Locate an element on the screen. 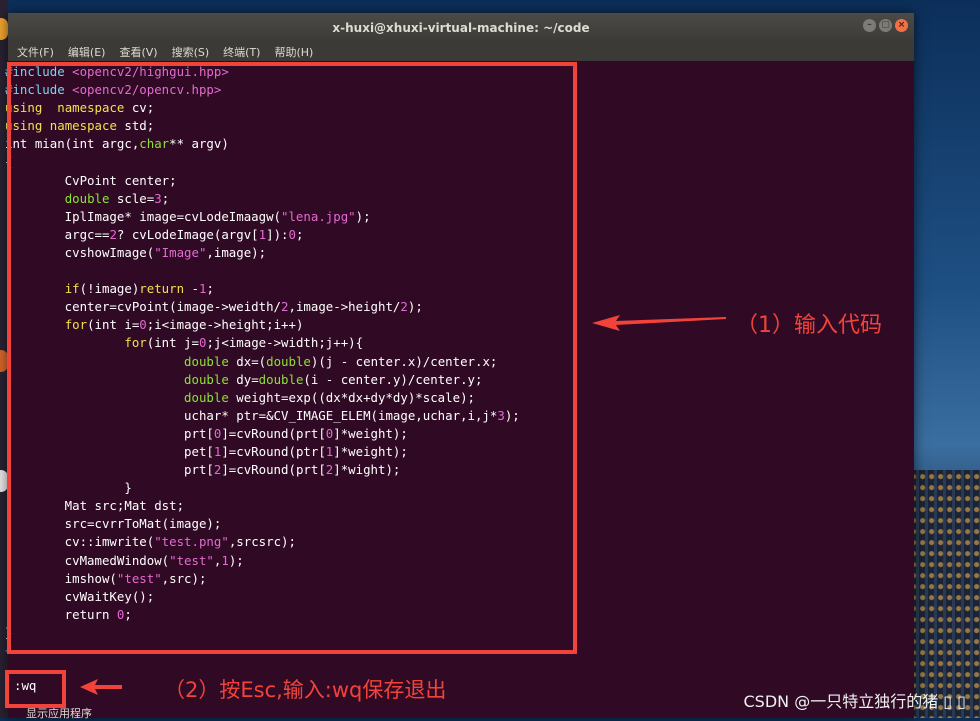 Image resolution: width=980 pixels, height=721 pixels. close-button: × is located at coordinates (901, 25).